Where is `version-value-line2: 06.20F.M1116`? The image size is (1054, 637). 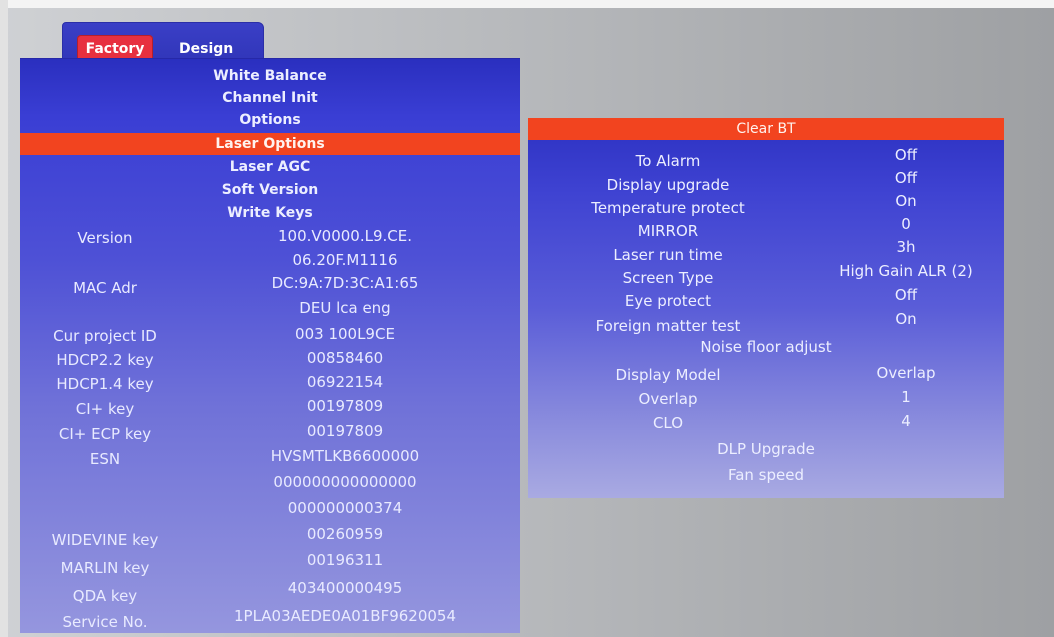
version-value-line2: 06.20F.M1116 is located at coordinates (345, 260).